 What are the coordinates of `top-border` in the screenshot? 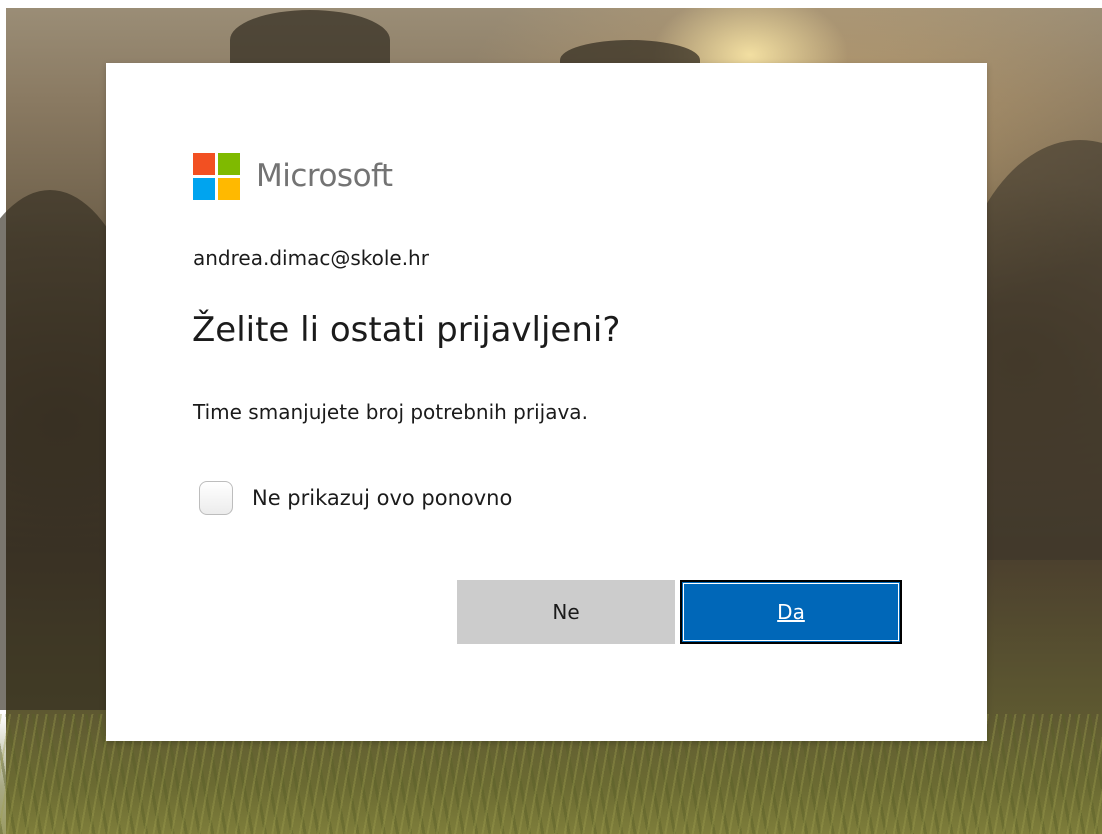 It's located at (551, 4).